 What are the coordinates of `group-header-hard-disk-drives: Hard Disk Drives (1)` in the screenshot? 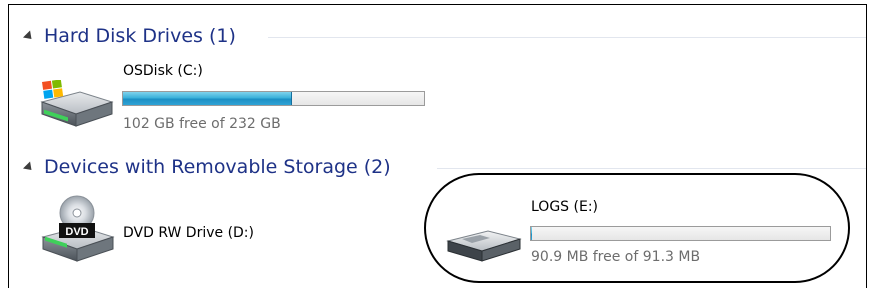 It's located at (129, 36).